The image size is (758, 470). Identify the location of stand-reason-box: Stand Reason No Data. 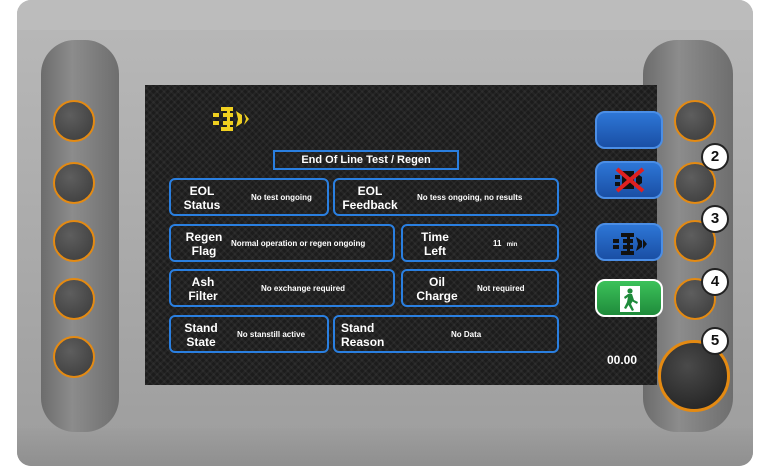
(446, 334).